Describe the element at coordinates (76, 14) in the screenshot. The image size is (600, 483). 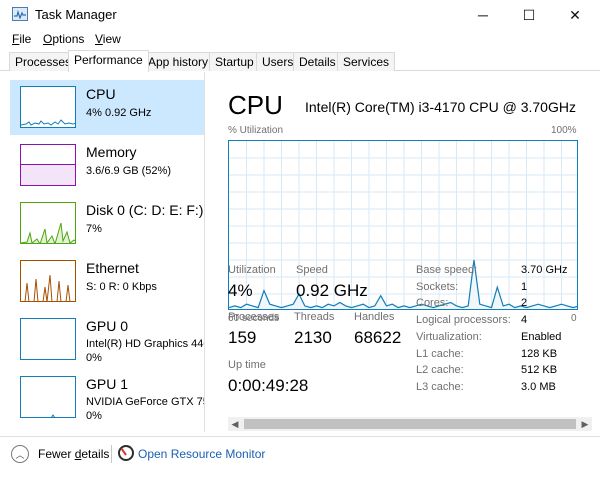
I see `window-title: Task Manager` at that location.